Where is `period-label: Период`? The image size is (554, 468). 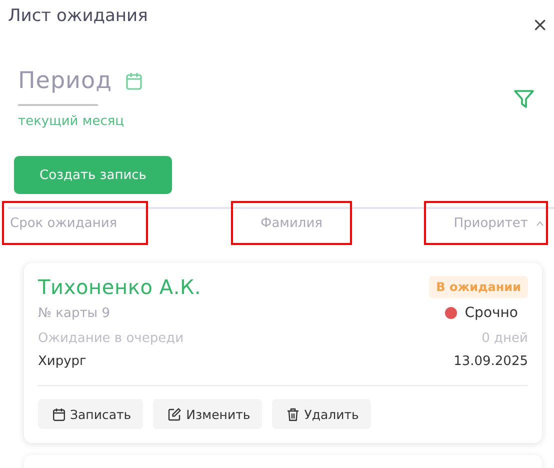 period-label: Период is located at coordinates (65, 81).